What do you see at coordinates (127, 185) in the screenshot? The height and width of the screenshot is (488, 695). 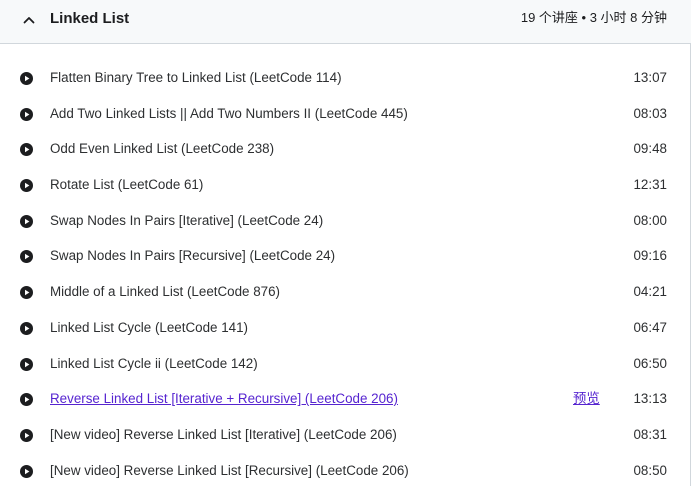 I see `lecture-title: Rotate List (LeetCode 61)` at bounding box center [127, 185].